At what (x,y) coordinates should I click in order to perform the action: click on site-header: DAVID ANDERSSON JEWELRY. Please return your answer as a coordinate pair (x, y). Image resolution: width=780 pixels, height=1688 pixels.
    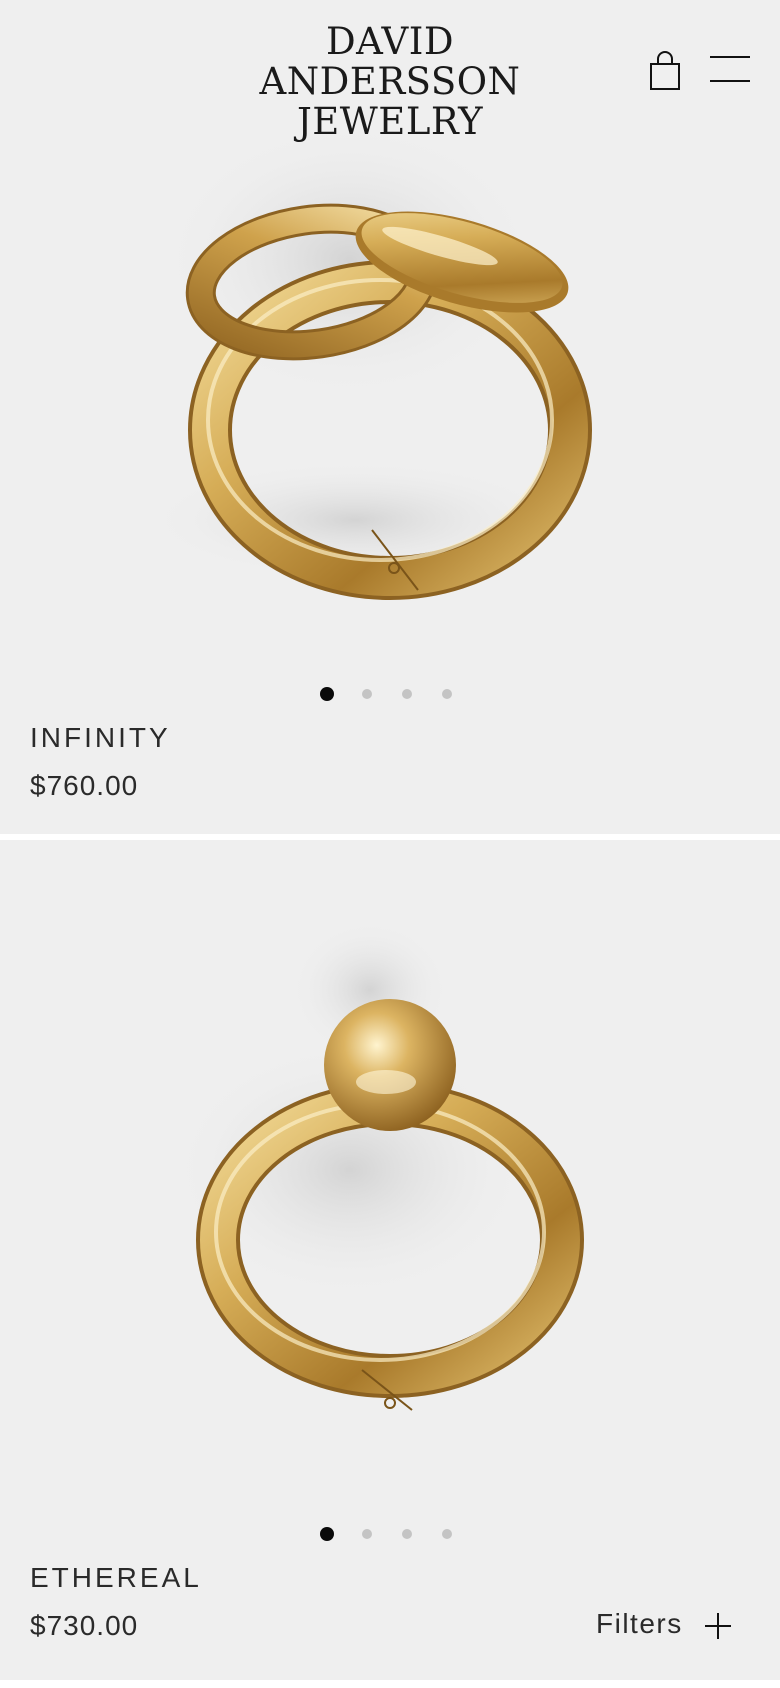
    Looking at the image, I should click on (390, 75).